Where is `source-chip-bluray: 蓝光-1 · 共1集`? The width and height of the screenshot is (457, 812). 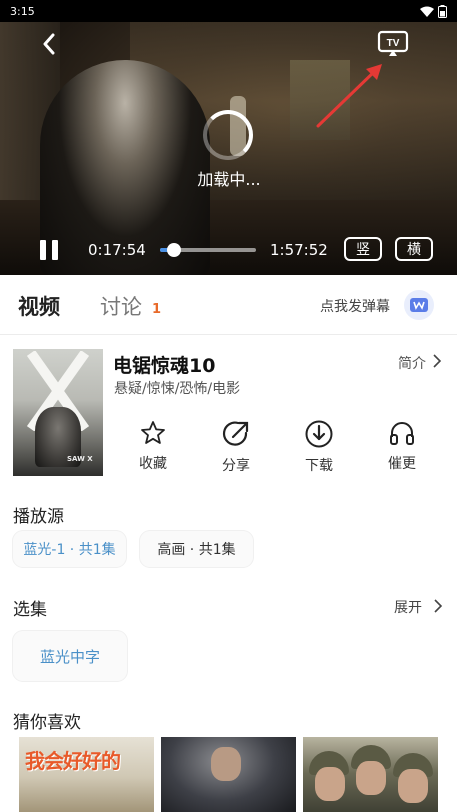 source-chip-bluray: 蓝光-1 · 共1集 is located at coordinates (69, 549).